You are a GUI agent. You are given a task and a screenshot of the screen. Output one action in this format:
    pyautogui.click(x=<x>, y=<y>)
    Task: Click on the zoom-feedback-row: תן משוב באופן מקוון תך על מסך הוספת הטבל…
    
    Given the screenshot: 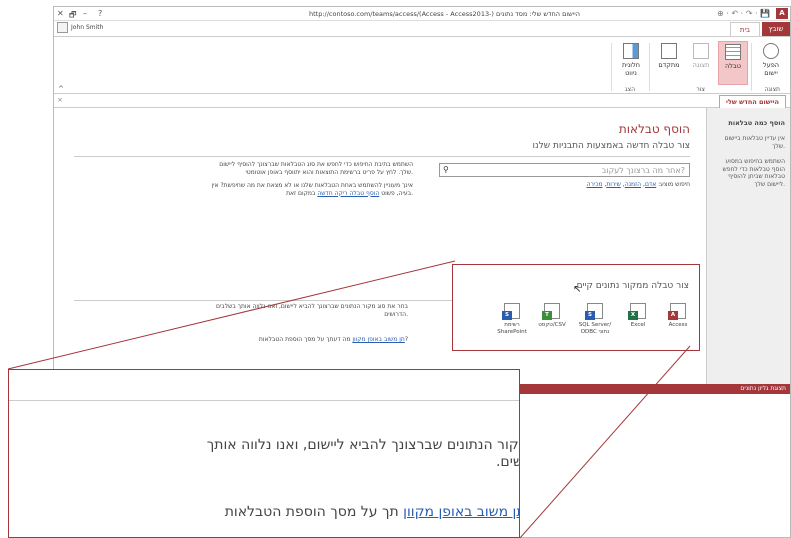 What is the action you would take?
    pyautogui.click(x=372, y=512)
    